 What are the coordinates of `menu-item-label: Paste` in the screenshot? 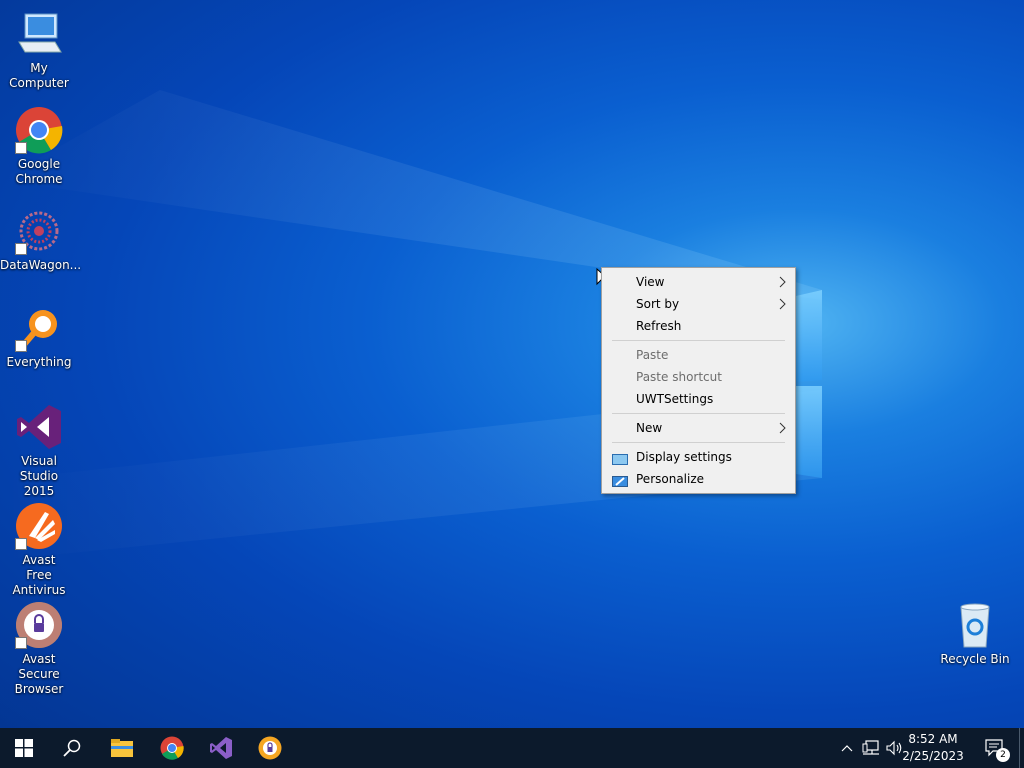 It's located at (652, 355).